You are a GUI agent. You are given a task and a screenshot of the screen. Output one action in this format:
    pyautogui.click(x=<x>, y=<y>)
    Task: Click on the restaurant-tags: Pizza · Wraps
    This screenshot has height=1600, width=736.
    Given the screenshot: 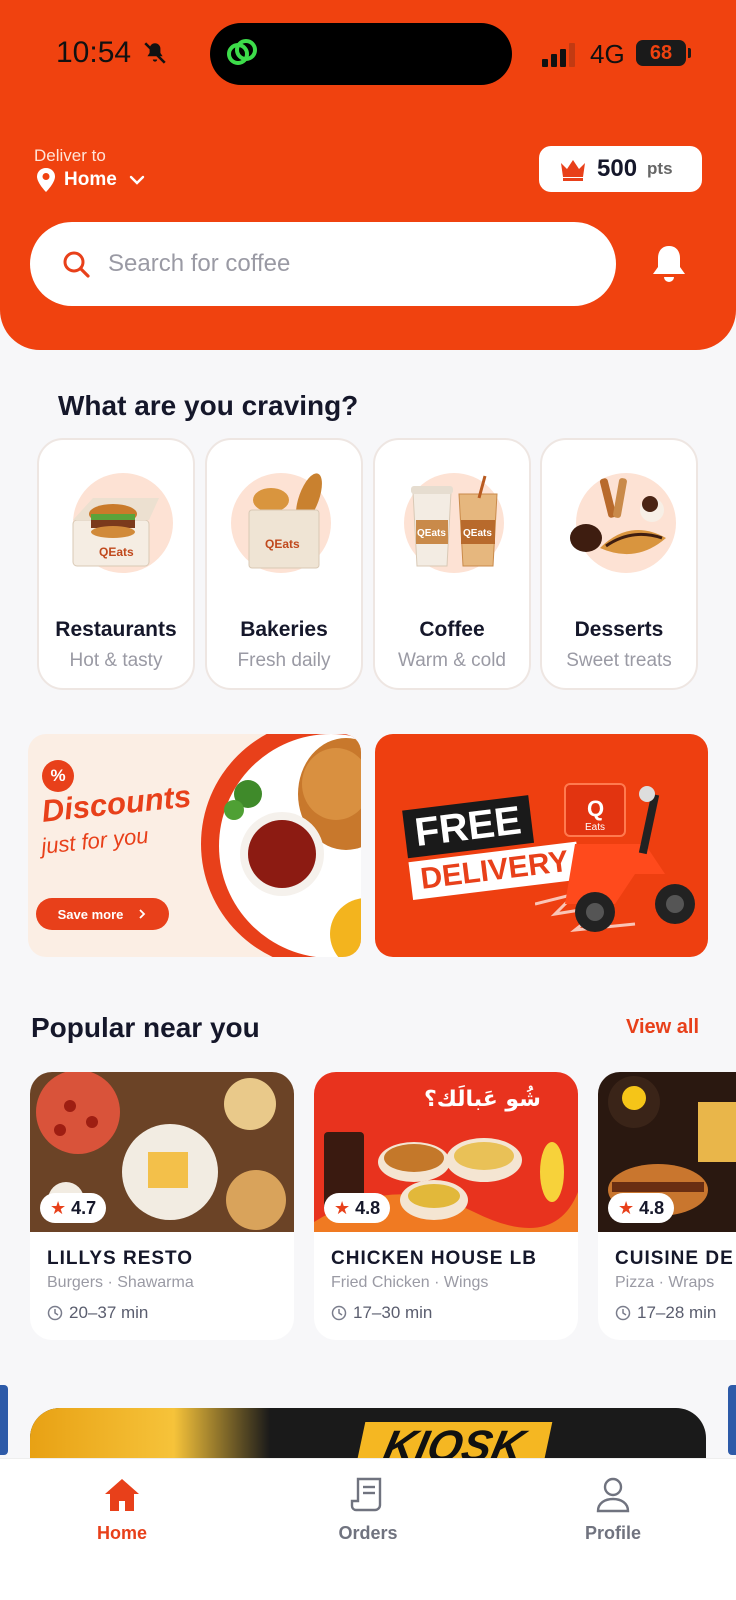 What is the action you would take?
    pyautogui.click(x=665, y=1282)
    